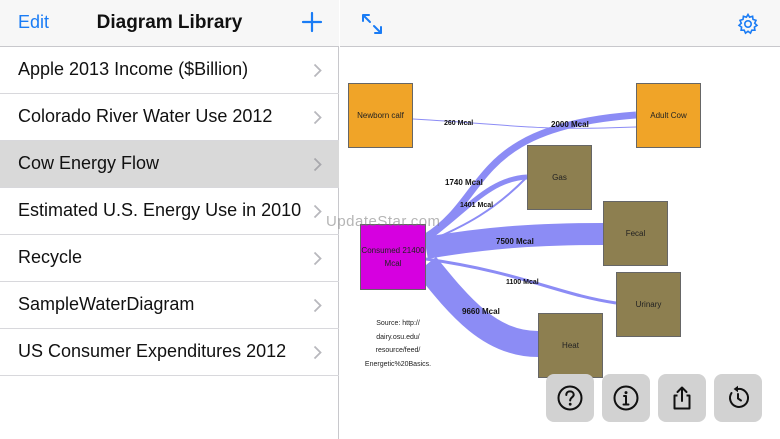 This screenshot has height=439, width=780. I want to click on list-item-label: SampleWaterDiagram, so click(106, 304).